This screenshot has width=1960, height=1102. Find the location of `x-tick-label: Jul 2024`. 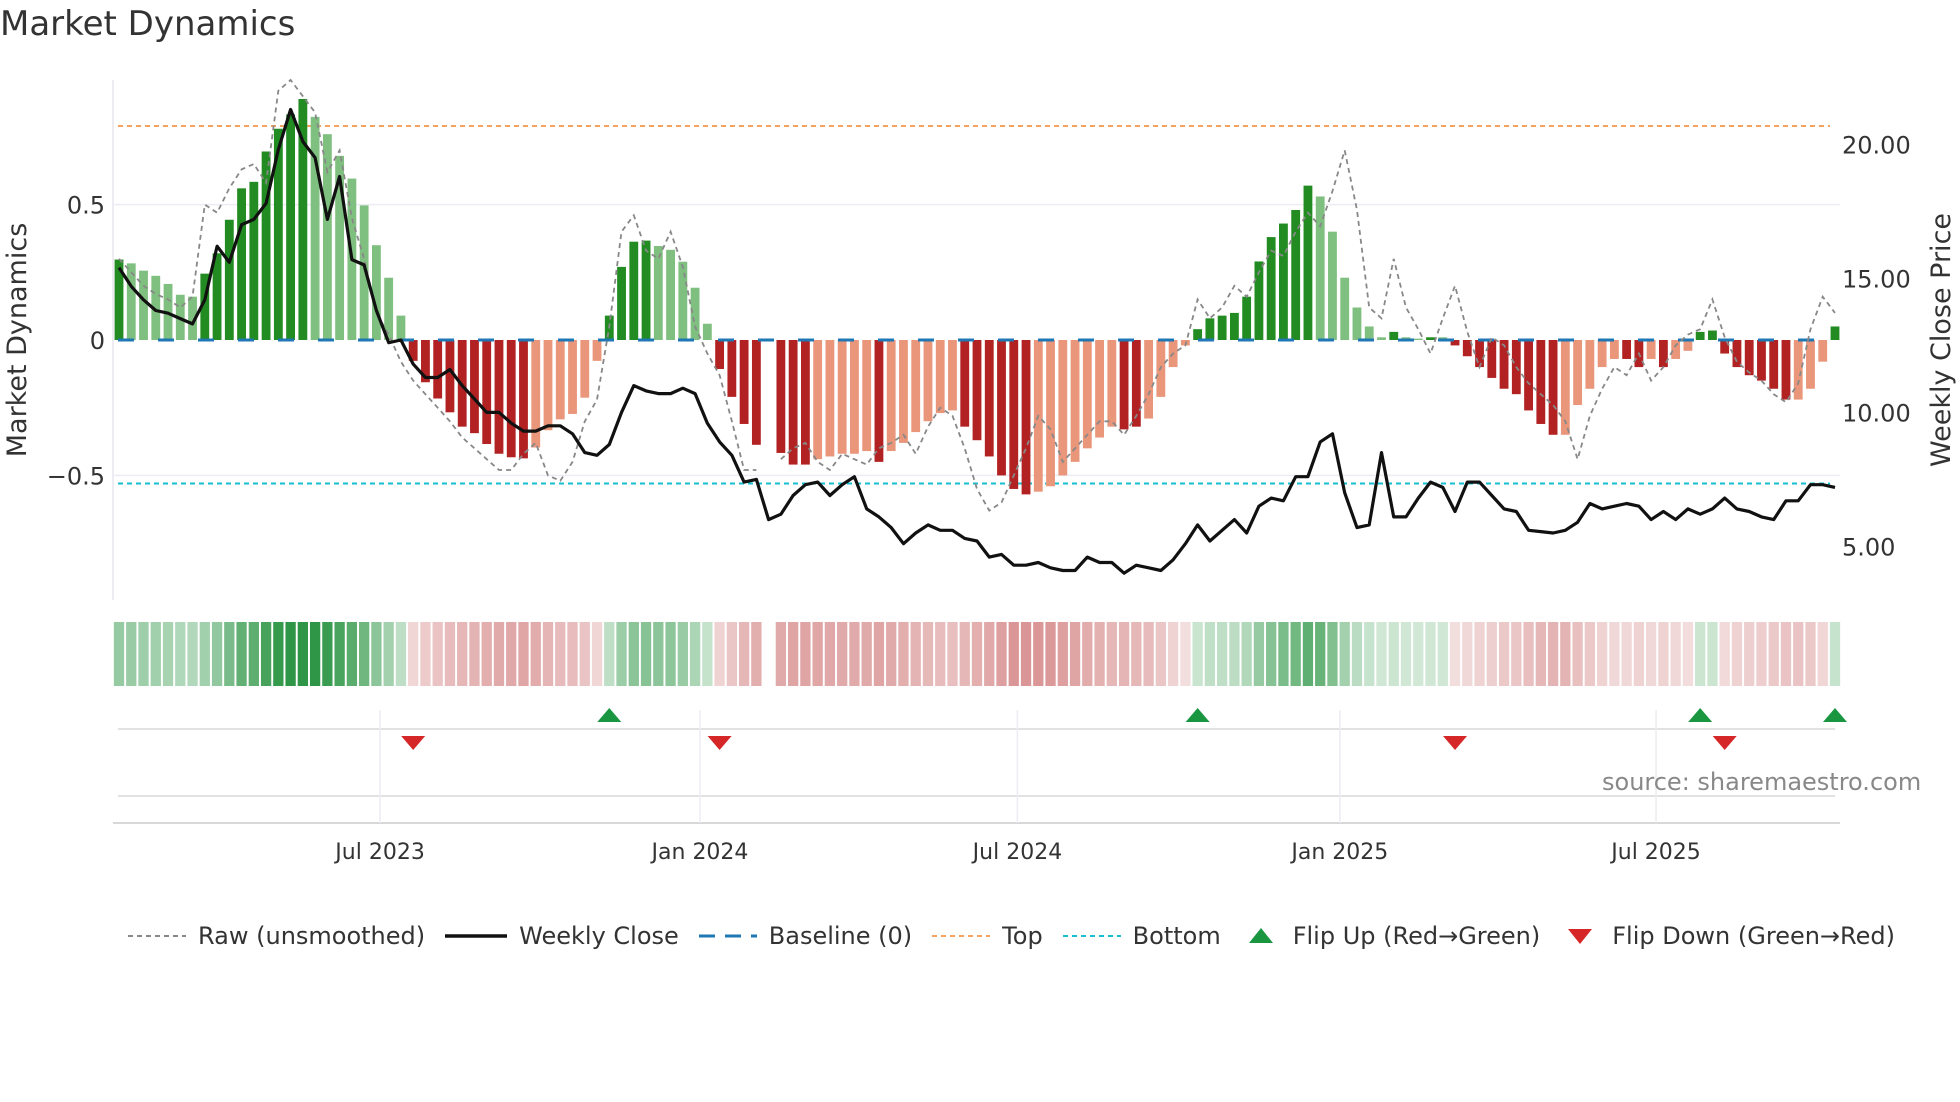

x-tick-label: Jul 2024 is located at coordinates (1017, 852).